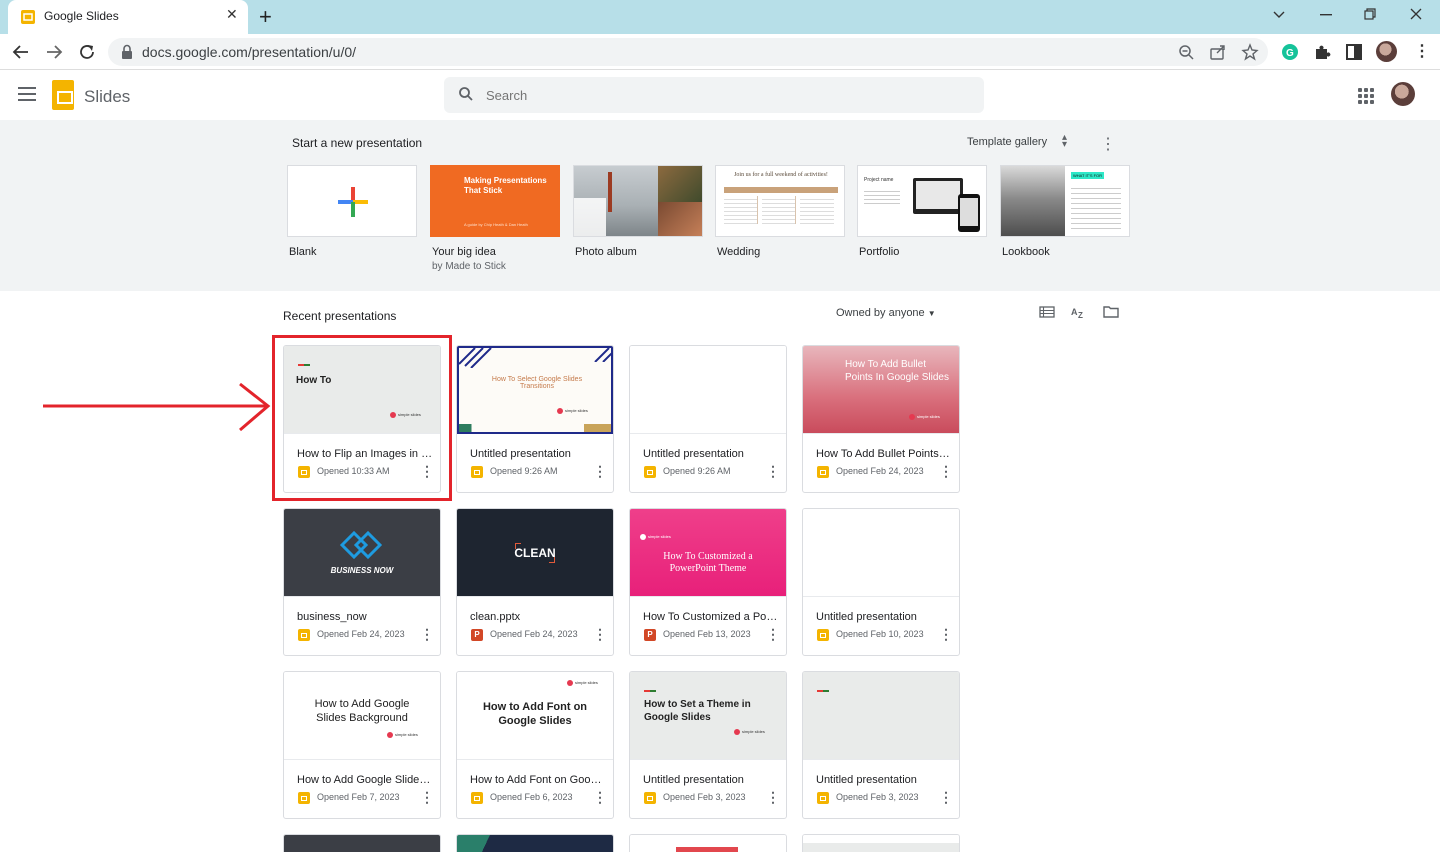  What do you see at coordinates (1322, 52) in the screenshot?
I see `extensions-puzzle-icon` at bounding box center [1322, 52].